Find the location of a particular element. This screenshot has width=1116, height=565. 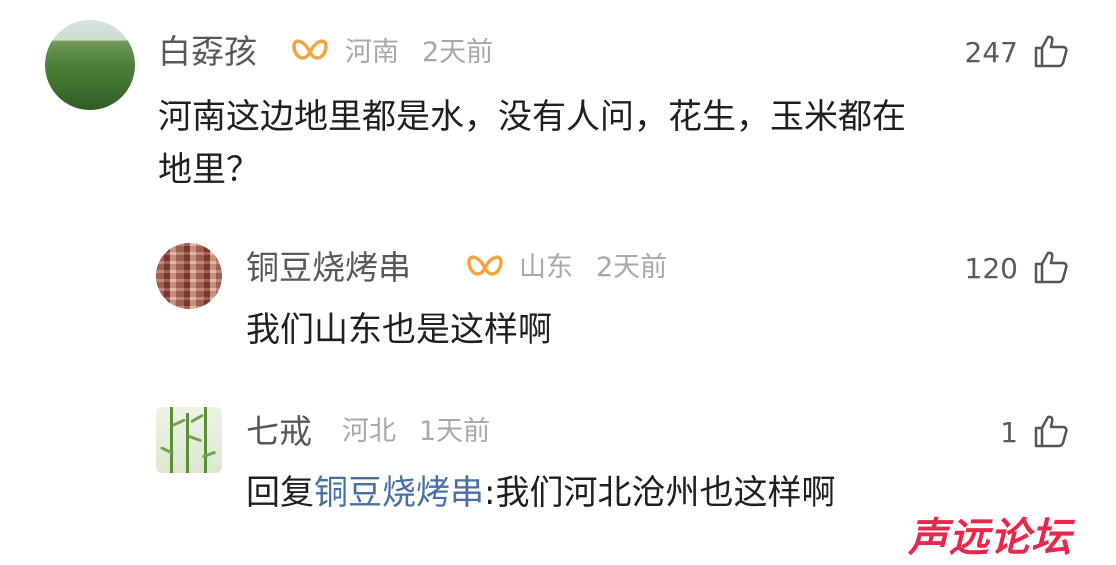

location: 山东 is located at coordinates (546, 267).